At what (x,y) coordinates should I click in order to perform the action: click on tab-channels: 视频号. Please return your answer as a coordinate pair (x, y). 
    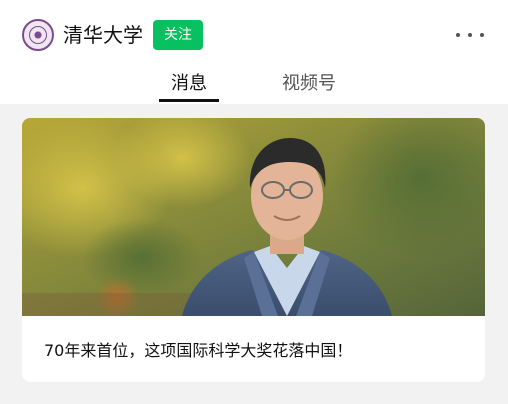
    Looking at the image, I should click on (309, 84).